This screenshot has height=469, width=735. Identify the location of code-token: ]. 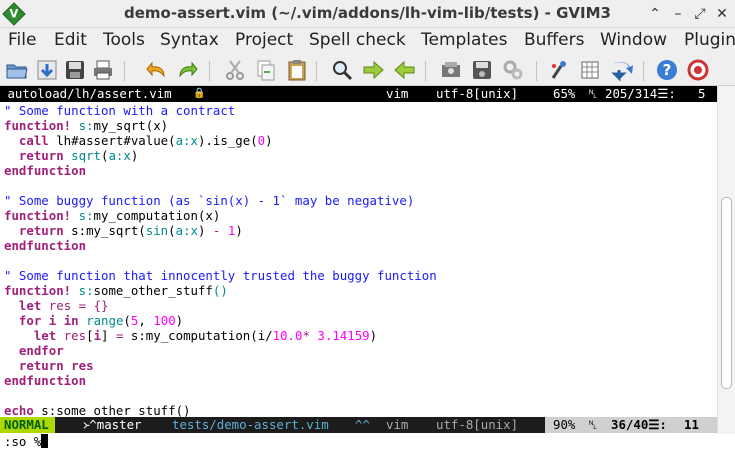
(108, 335).